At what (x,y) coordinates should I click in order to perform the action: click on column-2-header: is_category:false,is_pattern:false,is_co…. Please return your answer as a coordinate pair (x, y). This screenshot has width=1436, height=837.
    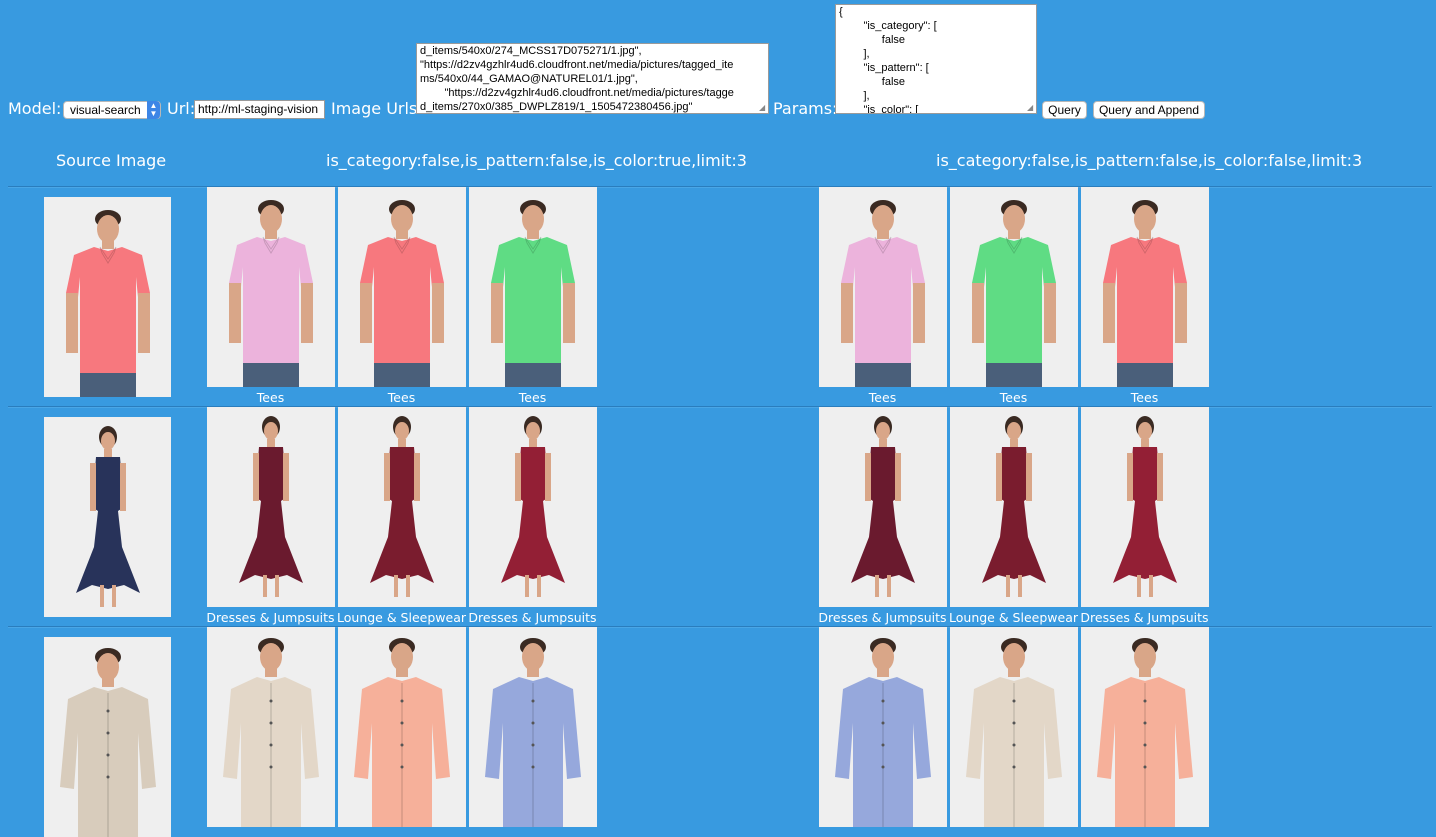
    Looking at the image, I should click on (1149, 160).